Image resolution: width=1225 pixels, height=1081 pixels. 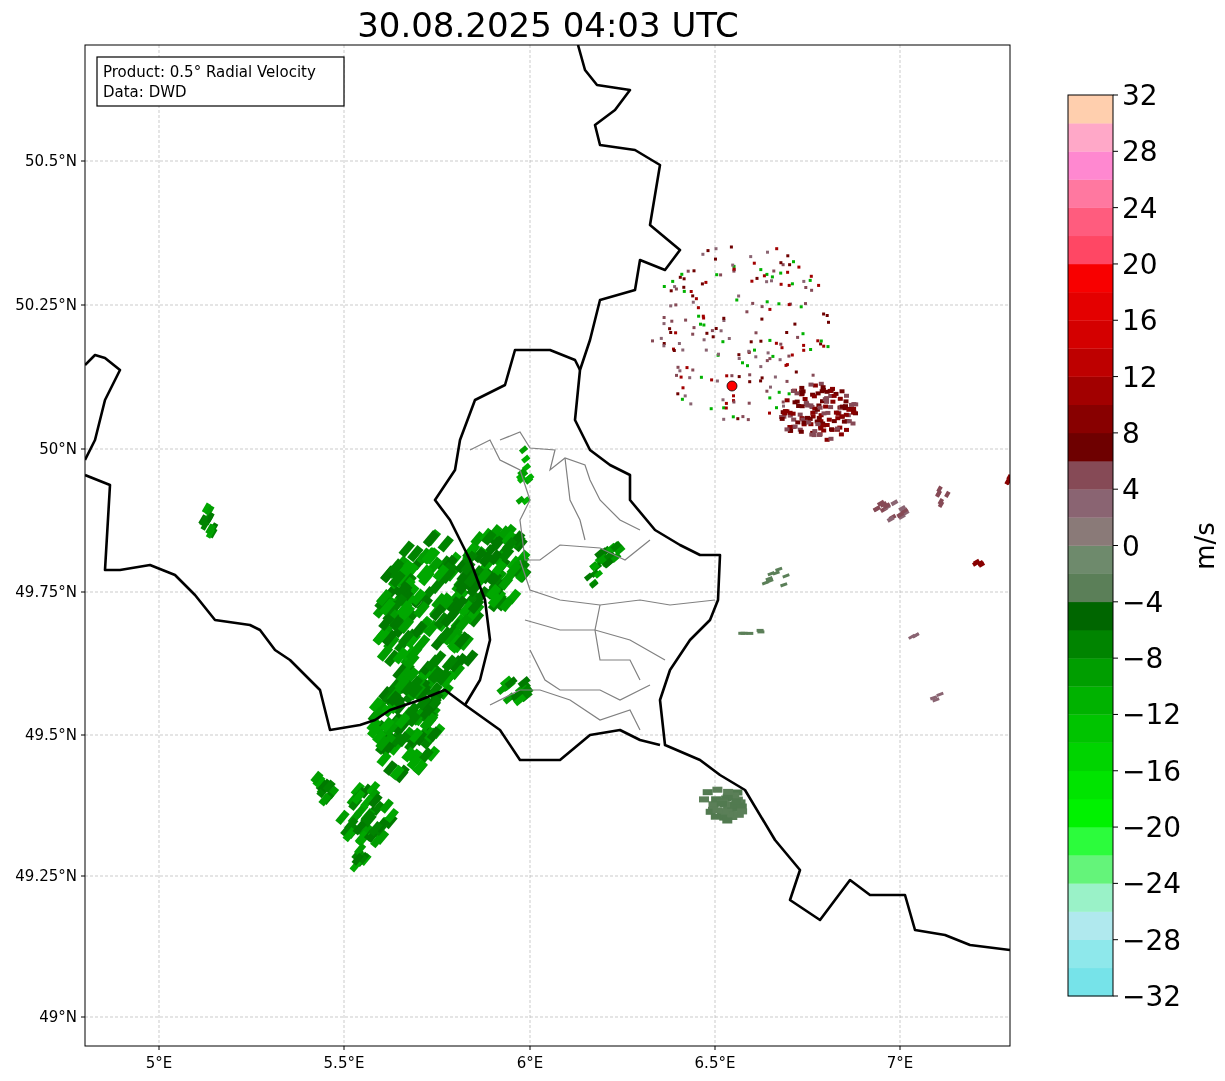 What do you see at coordinates (46, 305) in the screenshot?
I see `latitude-label: 50.25°N` at bounding box center [46, 305].